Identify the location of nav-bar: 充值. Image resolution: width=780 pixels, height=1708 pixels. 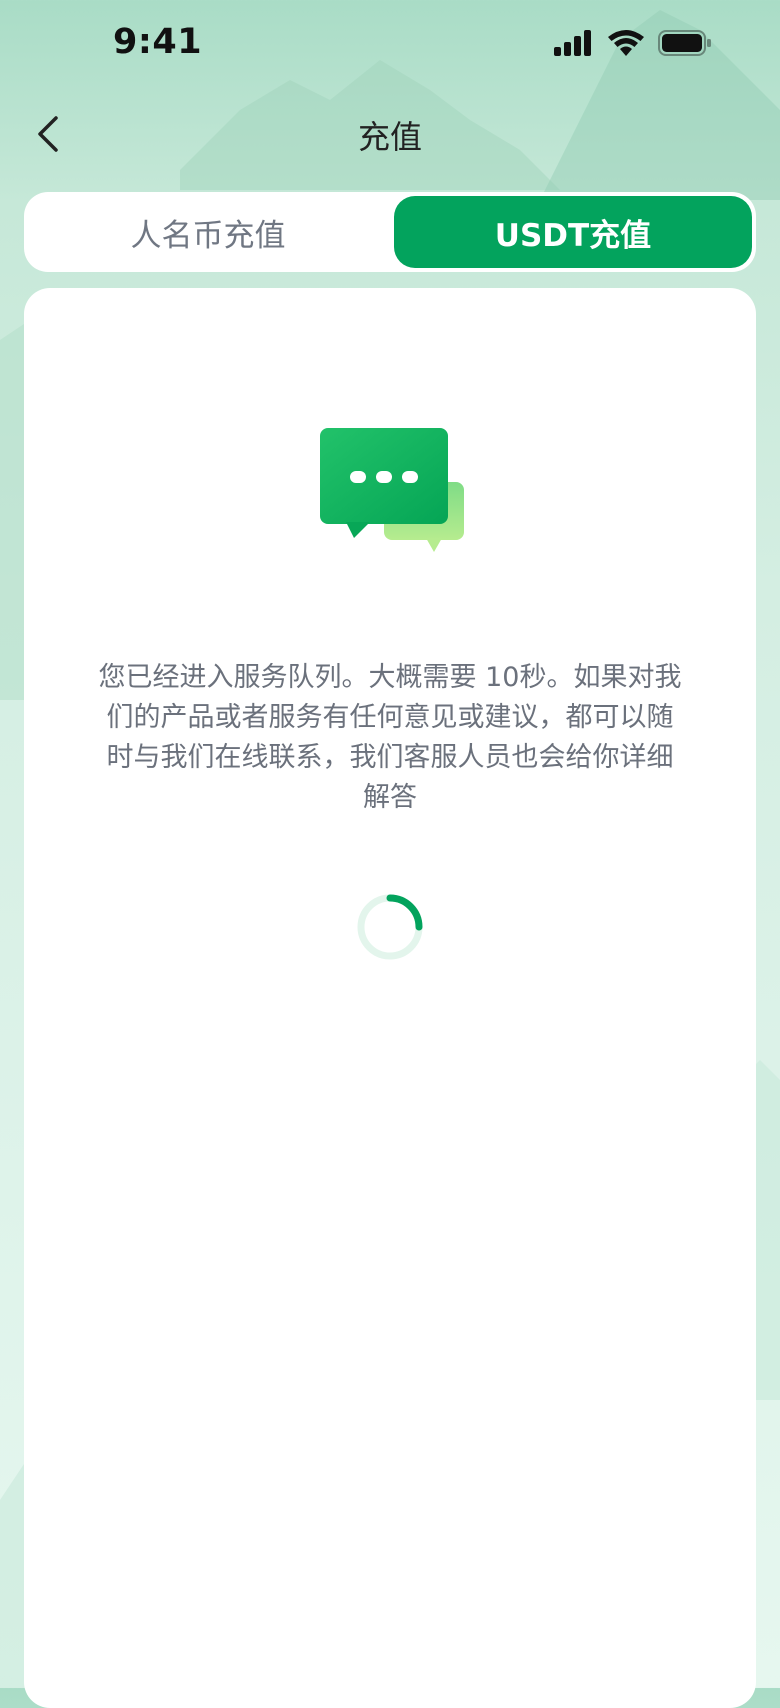
(390, 133).